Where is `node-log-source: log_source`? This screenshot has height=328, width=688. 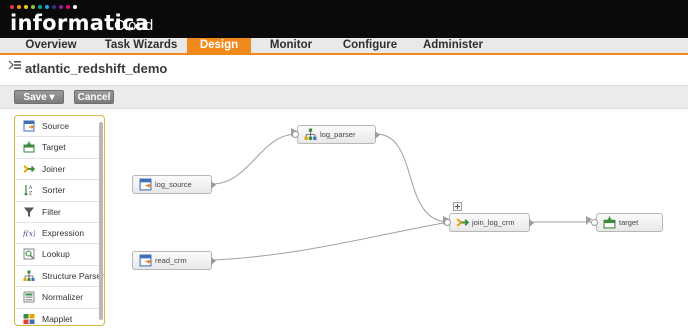
node-log-source: log_source is located at coordinates (174, 184).